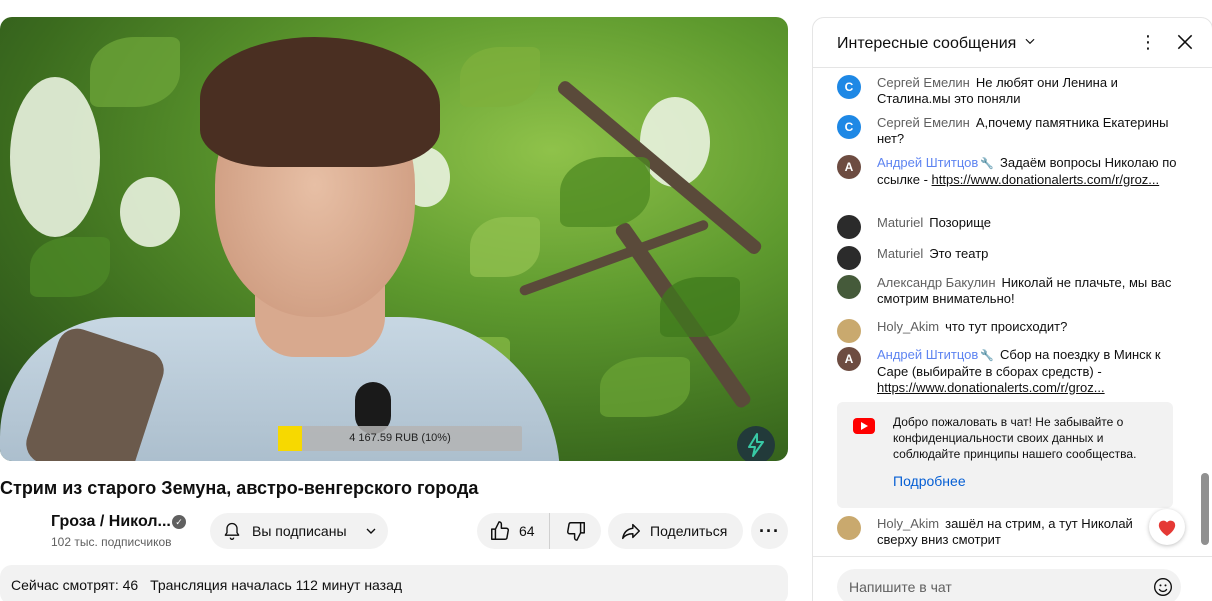  Describe the element at coordinates (75, 585) in the screenshot. I see `viewer-count: Сейчас смотрят: 46` at that location.